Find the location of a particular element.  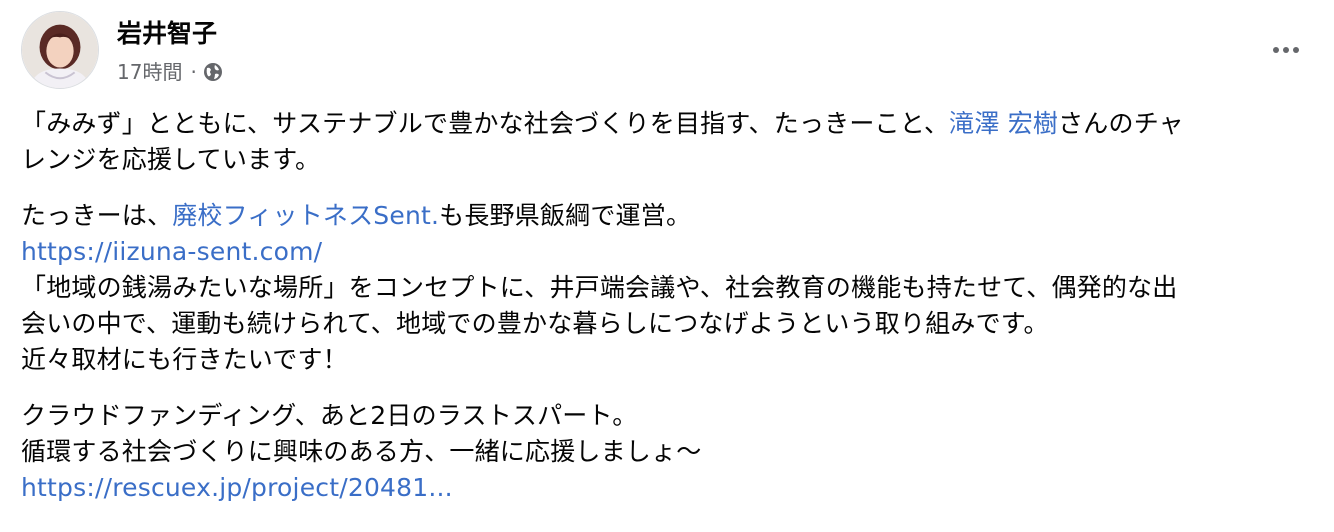

post-meta: 岩井智子 17時間 · is located at coordinates (170, 47).